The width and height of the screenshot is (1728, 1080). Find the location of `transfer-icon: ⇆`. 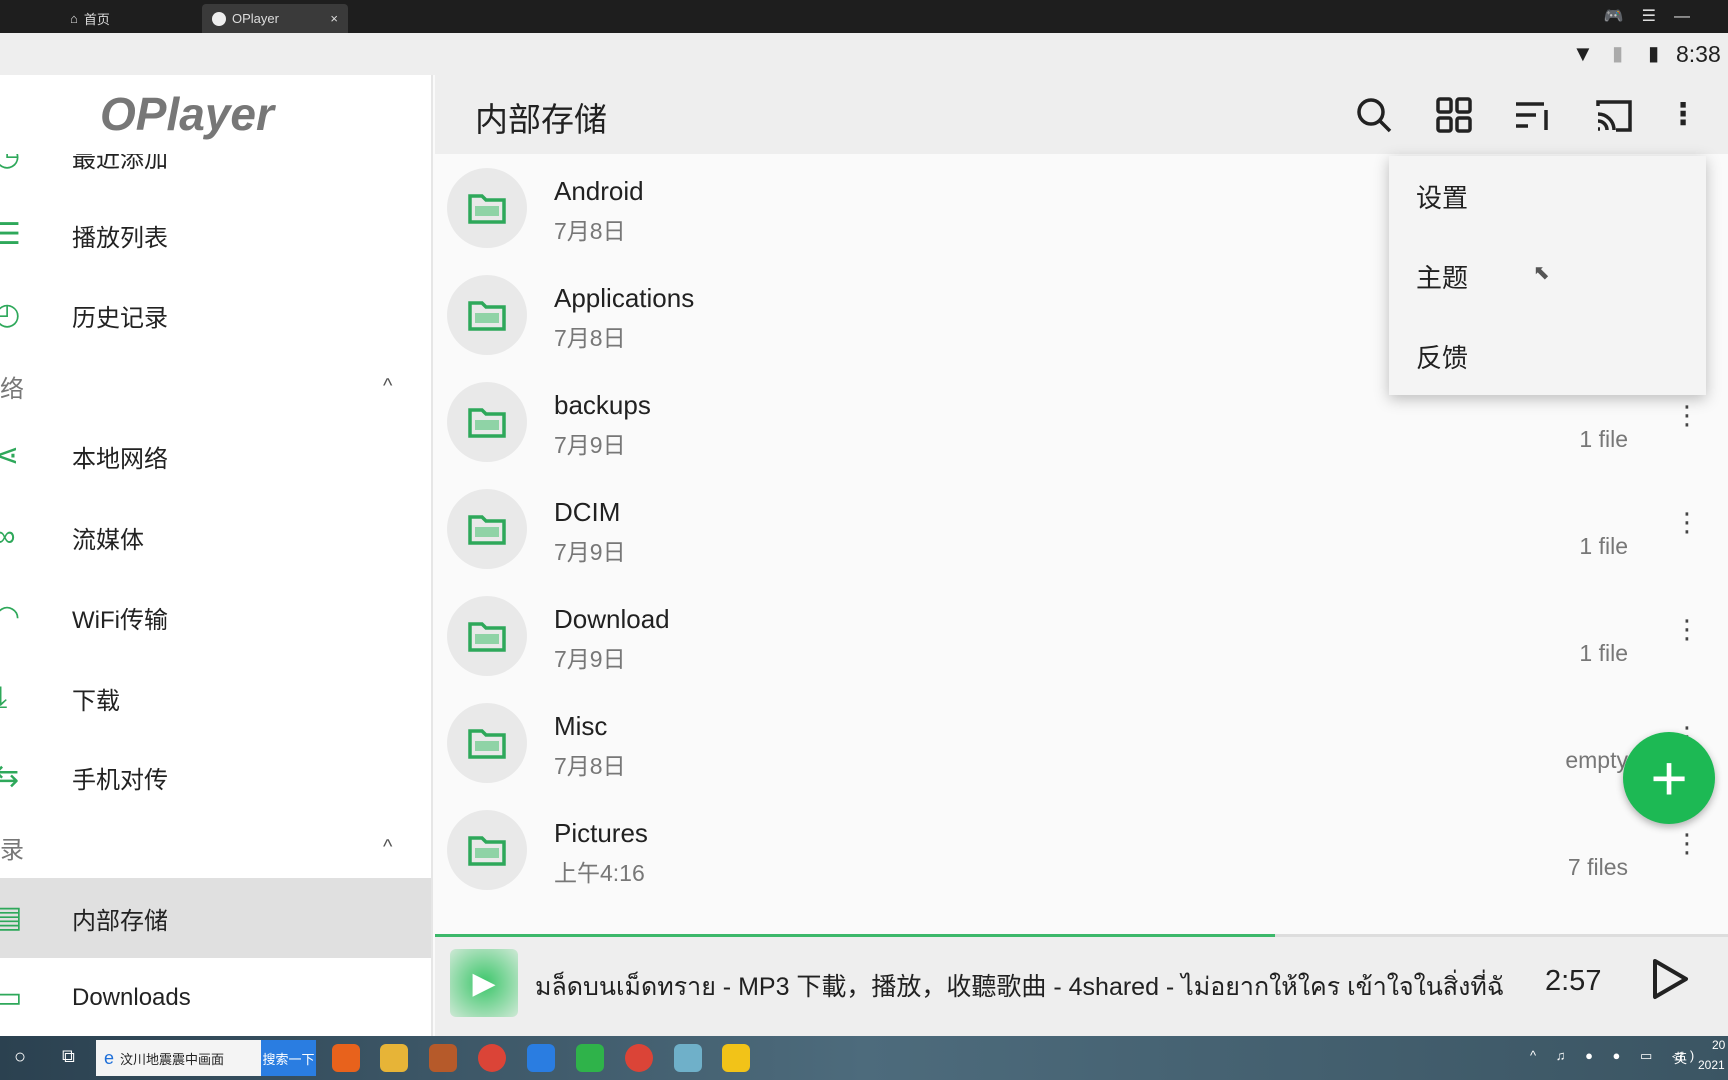

transfer-icon: ⇆ is located at coordinates (17, 777).